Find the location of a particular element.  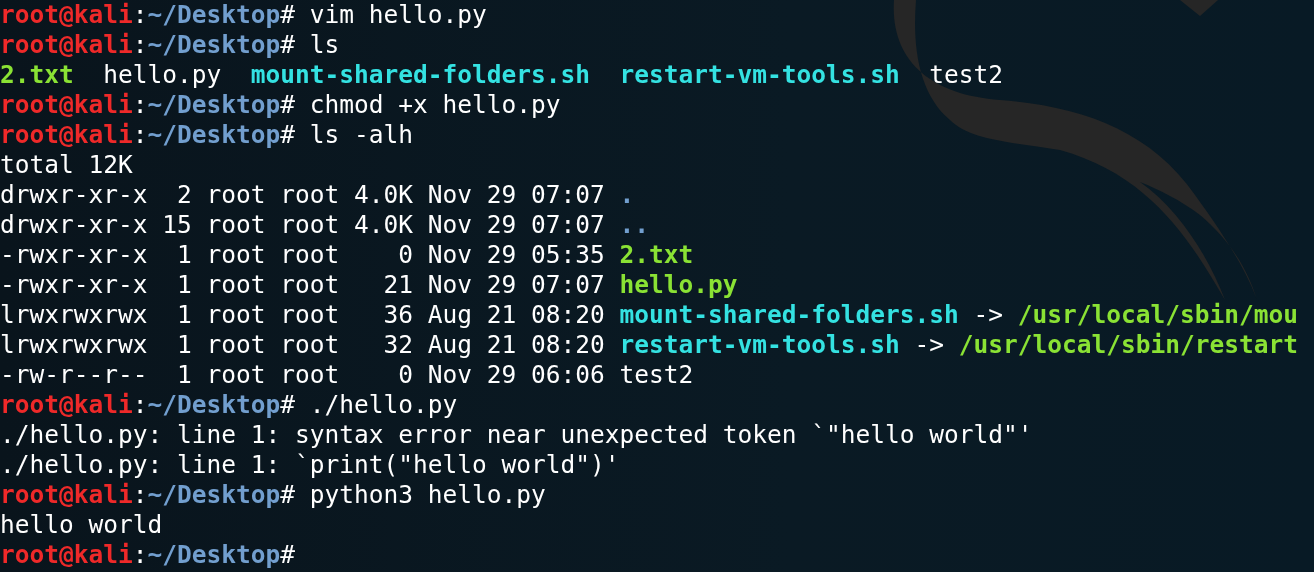

directory-name: .. is located at coordinates (634, 224).